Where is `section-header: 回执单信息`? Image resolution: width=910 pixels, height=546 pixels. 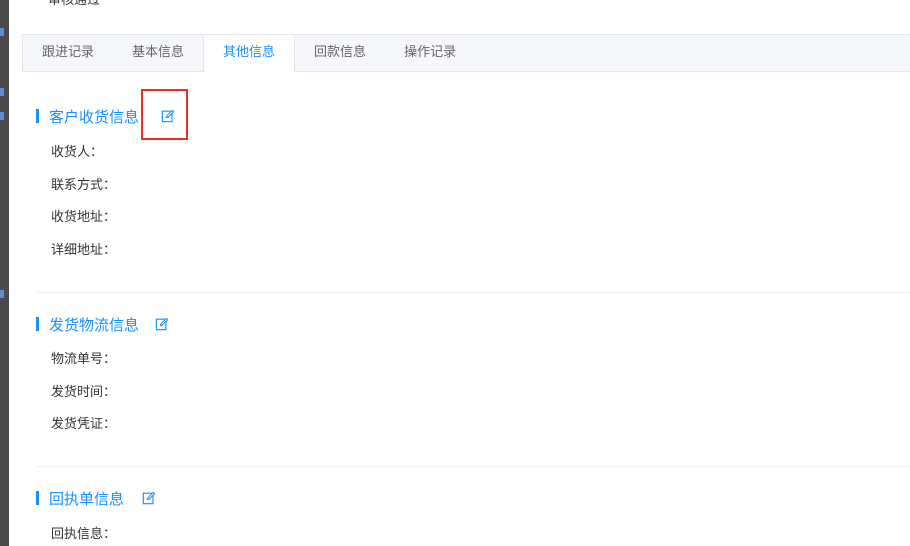
section-header: 回执单信息 is located at coordinates (473, 498).